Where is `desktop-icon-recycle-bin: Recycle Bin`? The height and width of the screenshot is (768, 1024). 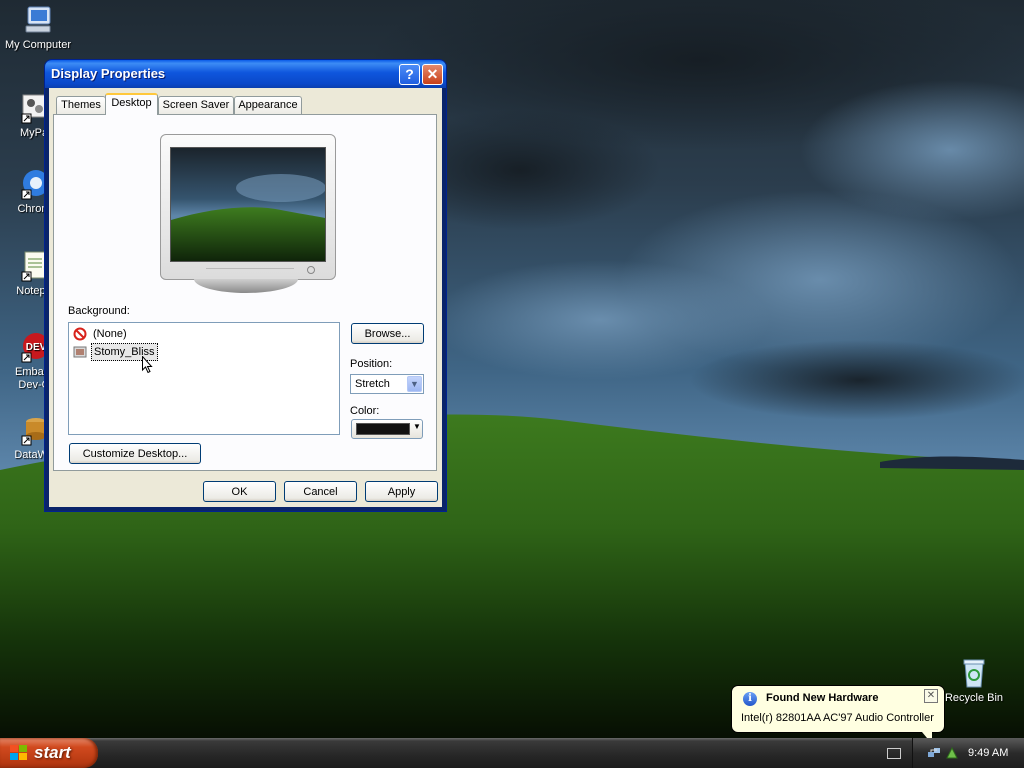 desktop-icon-recycle-bin: Recycle Bin is located at coordinates (974, 681).